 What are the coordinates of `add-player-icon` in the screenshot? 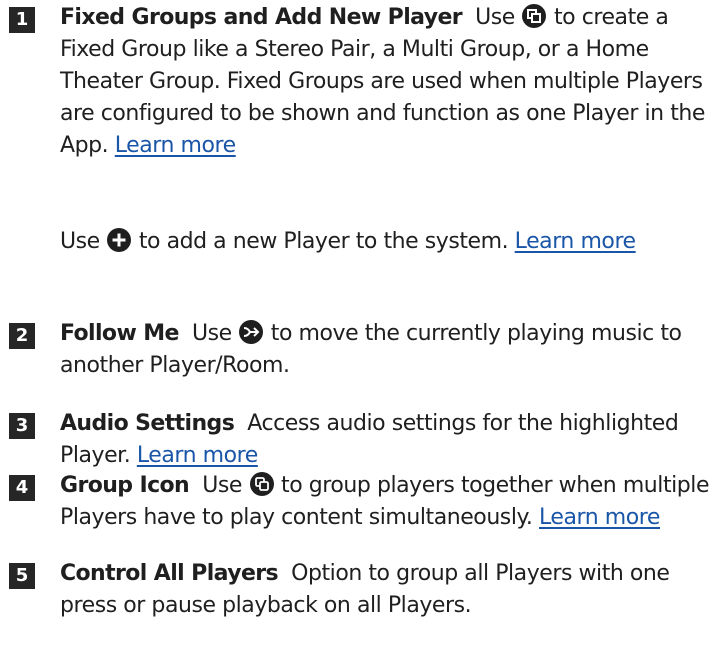 It's located at (119, 240).